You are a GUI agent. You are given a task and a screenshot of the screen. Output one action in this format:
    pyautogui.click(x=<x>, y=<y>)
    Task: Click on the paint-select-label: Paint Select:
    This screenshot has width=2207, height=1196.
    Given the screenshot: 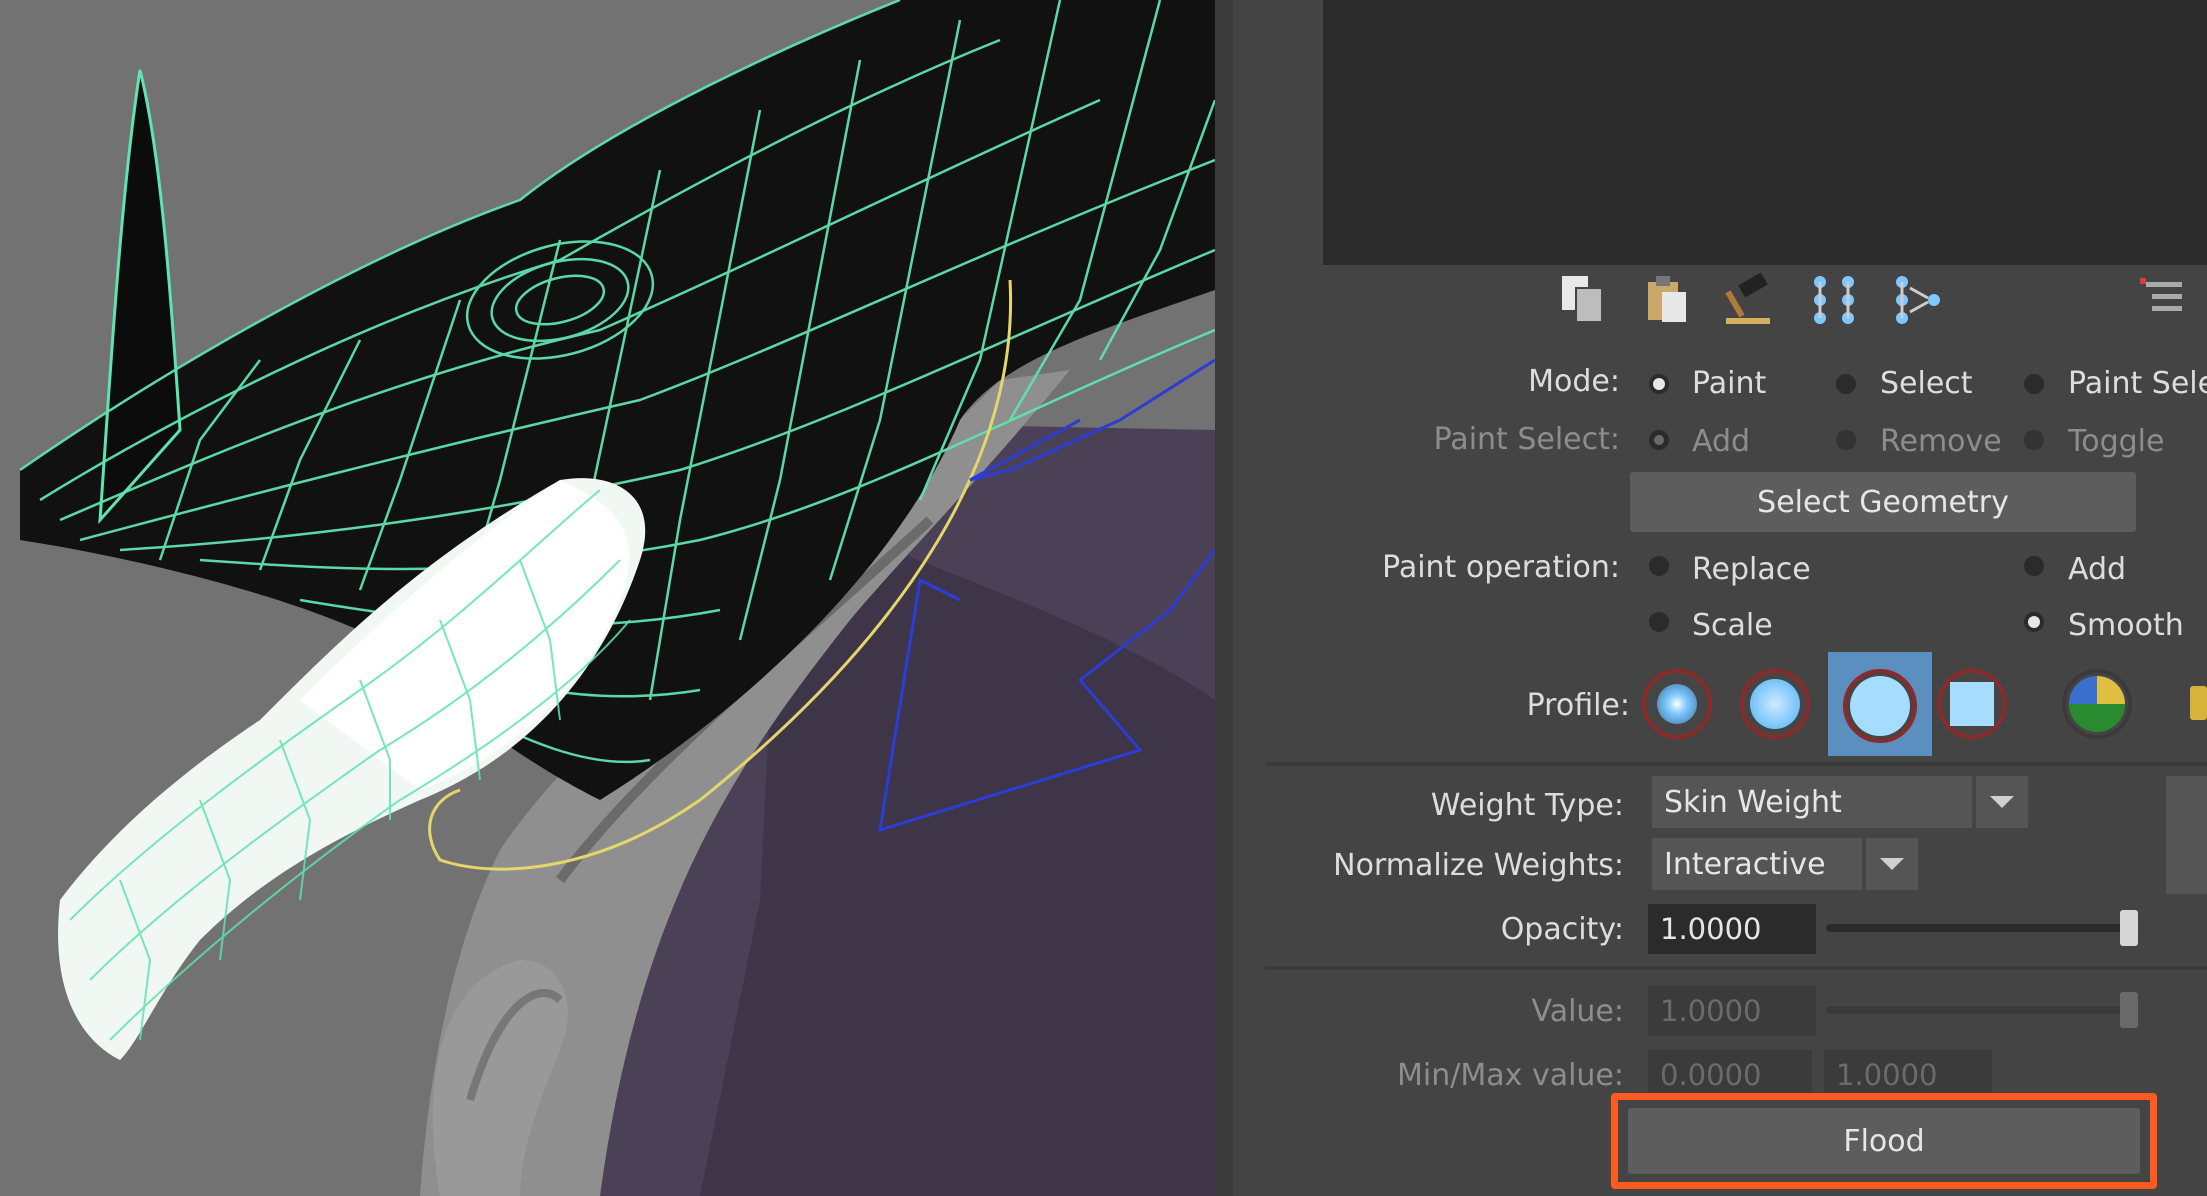 What is the action you would take?
    pyautogui.click(x=1526, y=439)
    